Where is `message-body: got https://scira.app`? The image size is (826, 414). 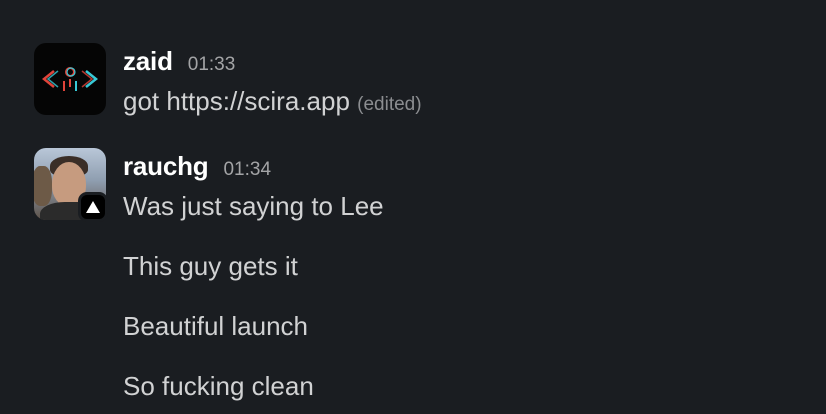 message-body: got https://scira.app is located at coordinates (236, 101).